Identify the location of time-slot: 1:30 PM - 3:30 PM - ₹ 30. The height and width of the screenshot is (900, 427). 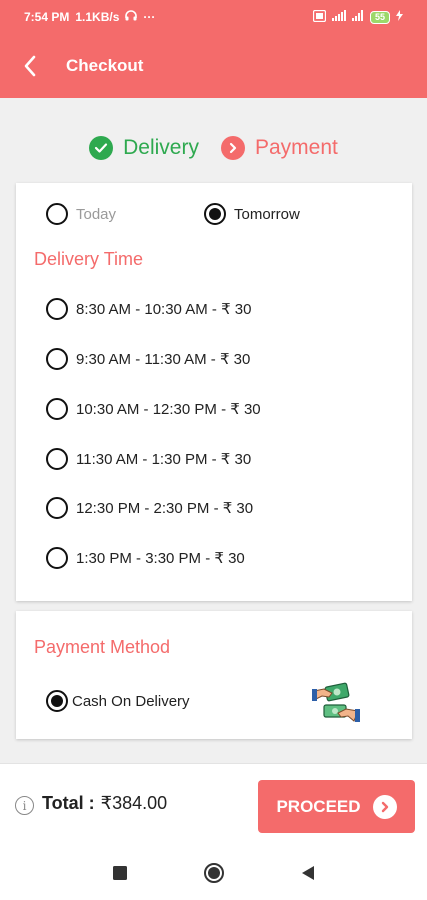
(145, 558).